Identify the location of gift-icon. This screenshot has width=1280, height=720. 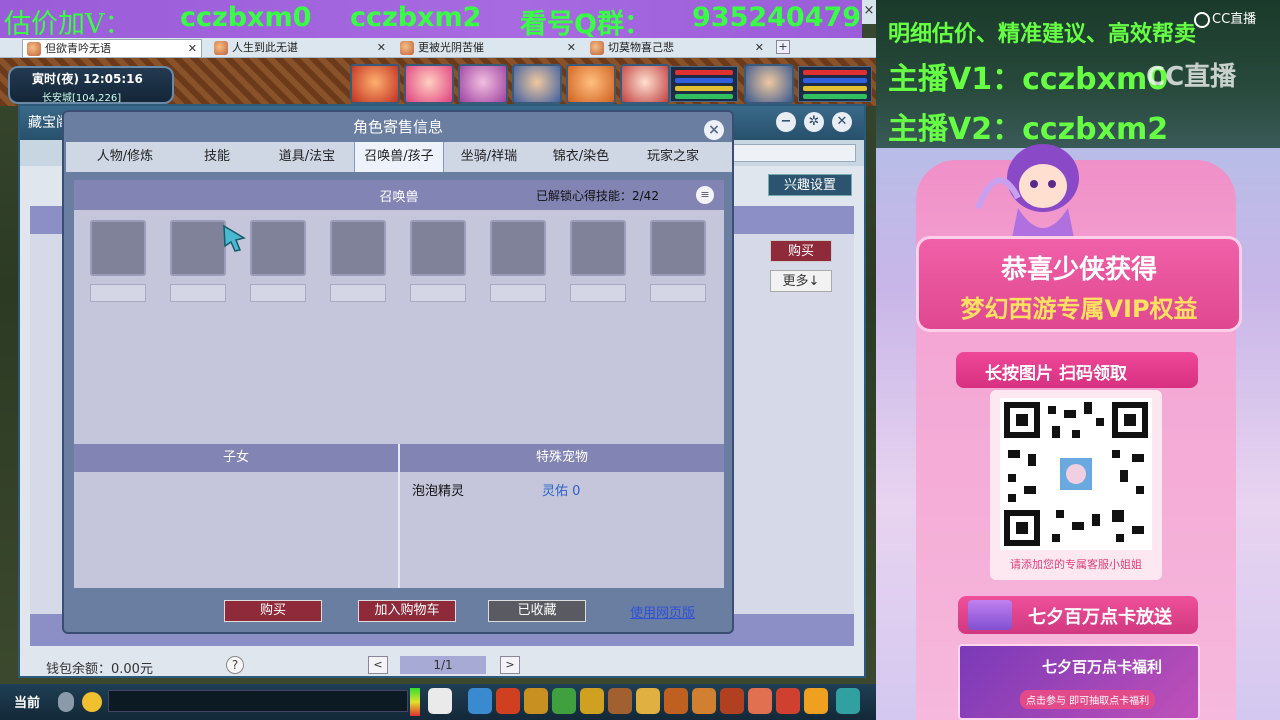
(760, 701).